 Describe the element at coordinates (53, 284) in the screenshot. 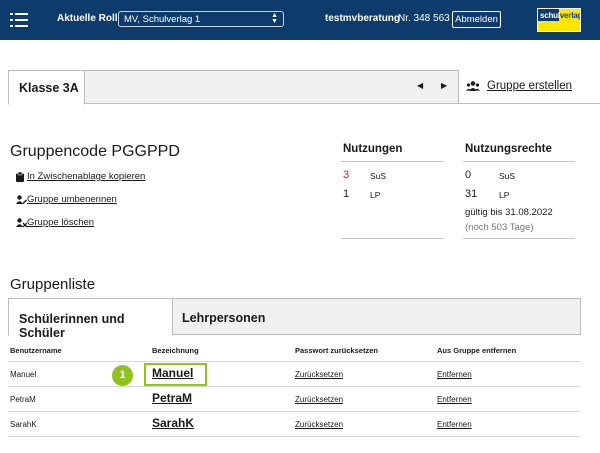

I see `group-list-title: Gruppenliste` at that location.